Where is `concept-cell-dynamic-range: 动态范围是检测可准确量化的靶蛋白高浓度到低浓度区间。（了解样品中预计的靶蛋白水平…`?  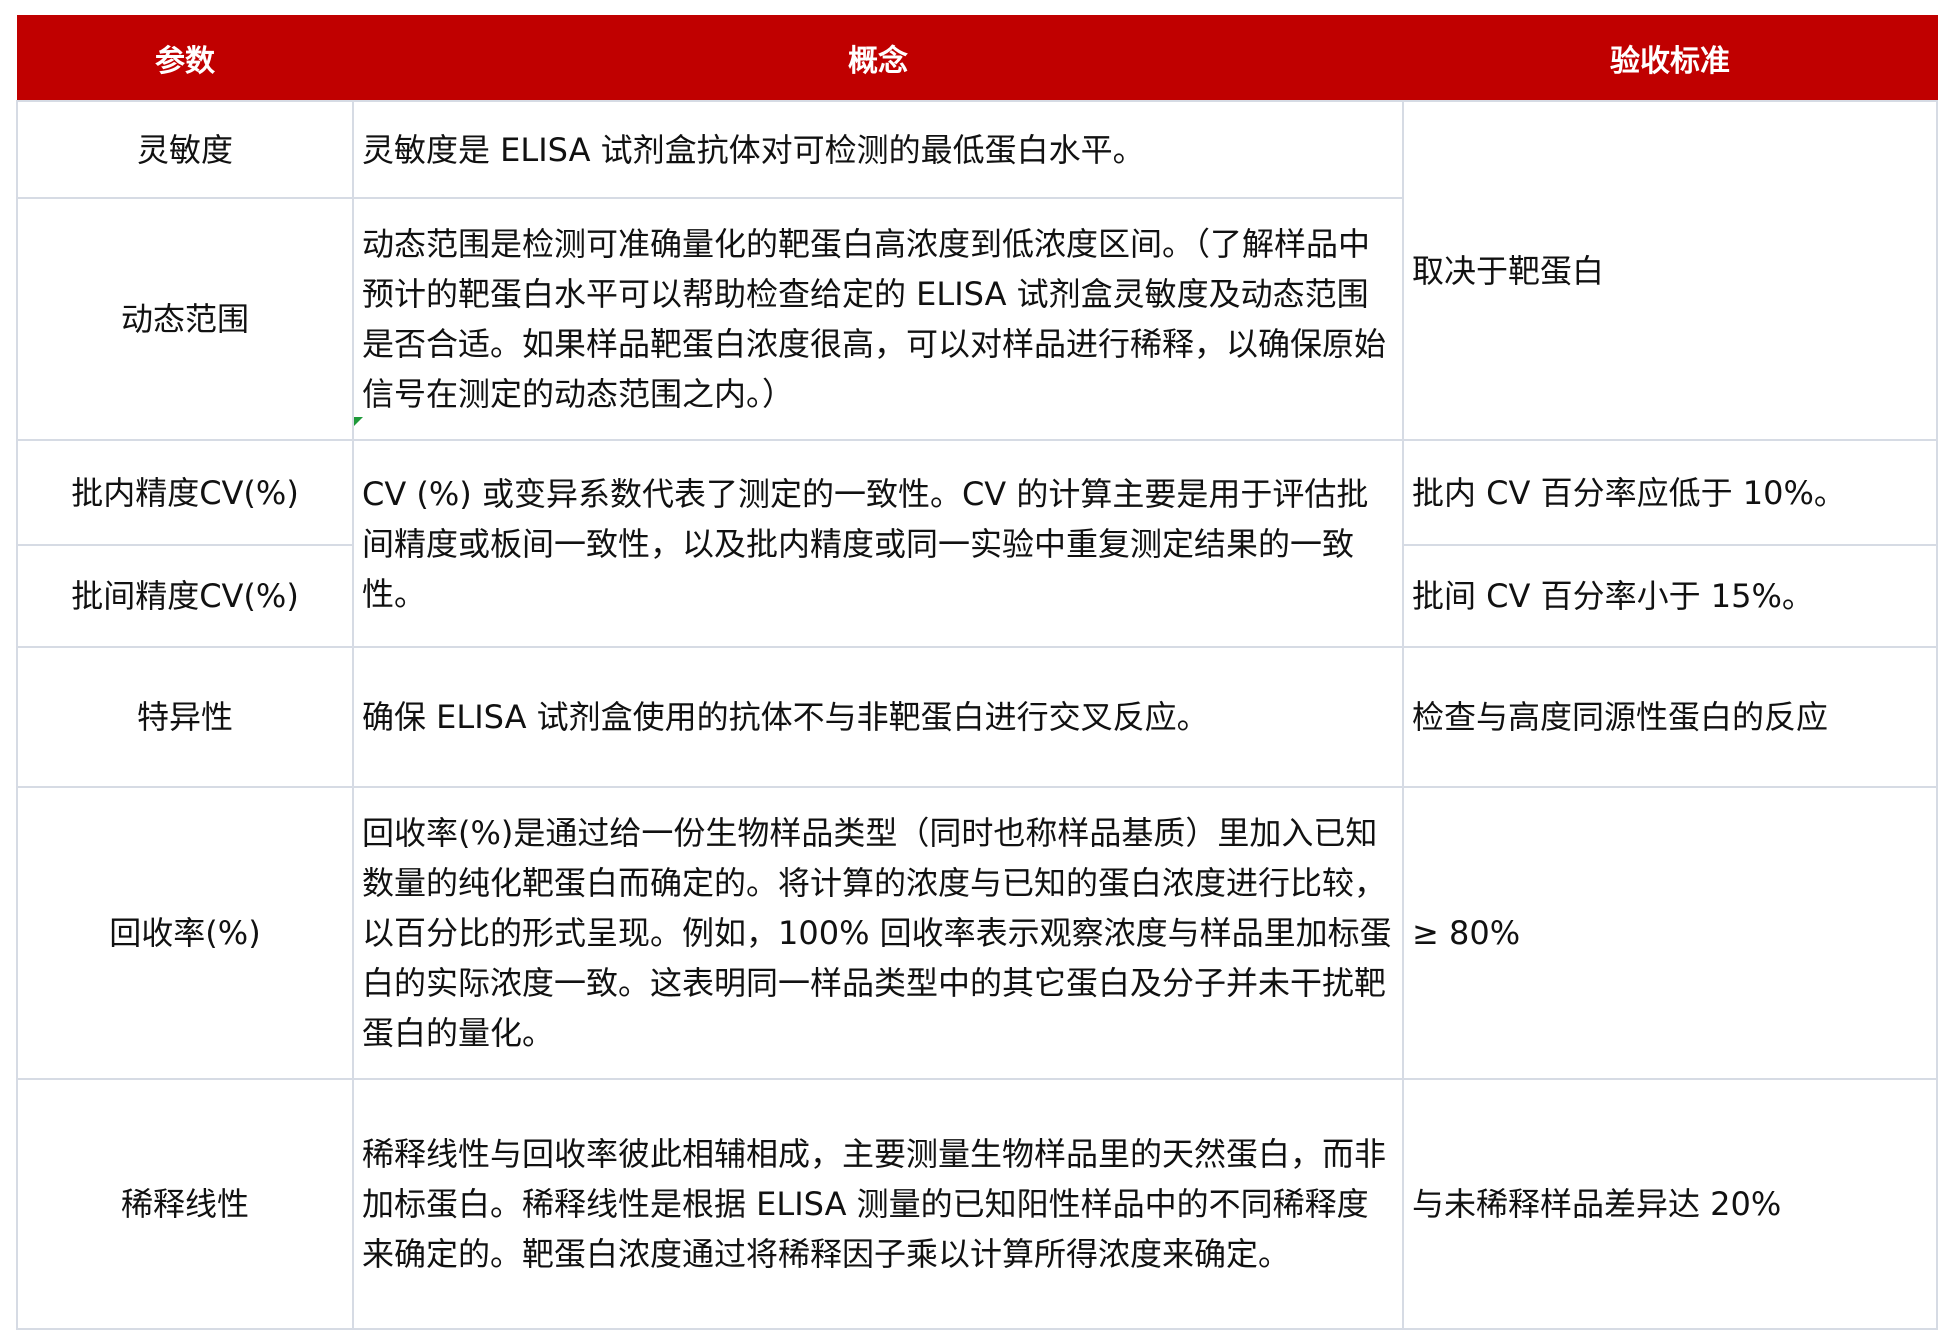
concept-cell-dynamic-range: 动态范围是检测可准确量化的靶蛋白高浓度到低浓度区间。（了解样品中预计的靶蛋白水平… is located at coordinates (878, 319).